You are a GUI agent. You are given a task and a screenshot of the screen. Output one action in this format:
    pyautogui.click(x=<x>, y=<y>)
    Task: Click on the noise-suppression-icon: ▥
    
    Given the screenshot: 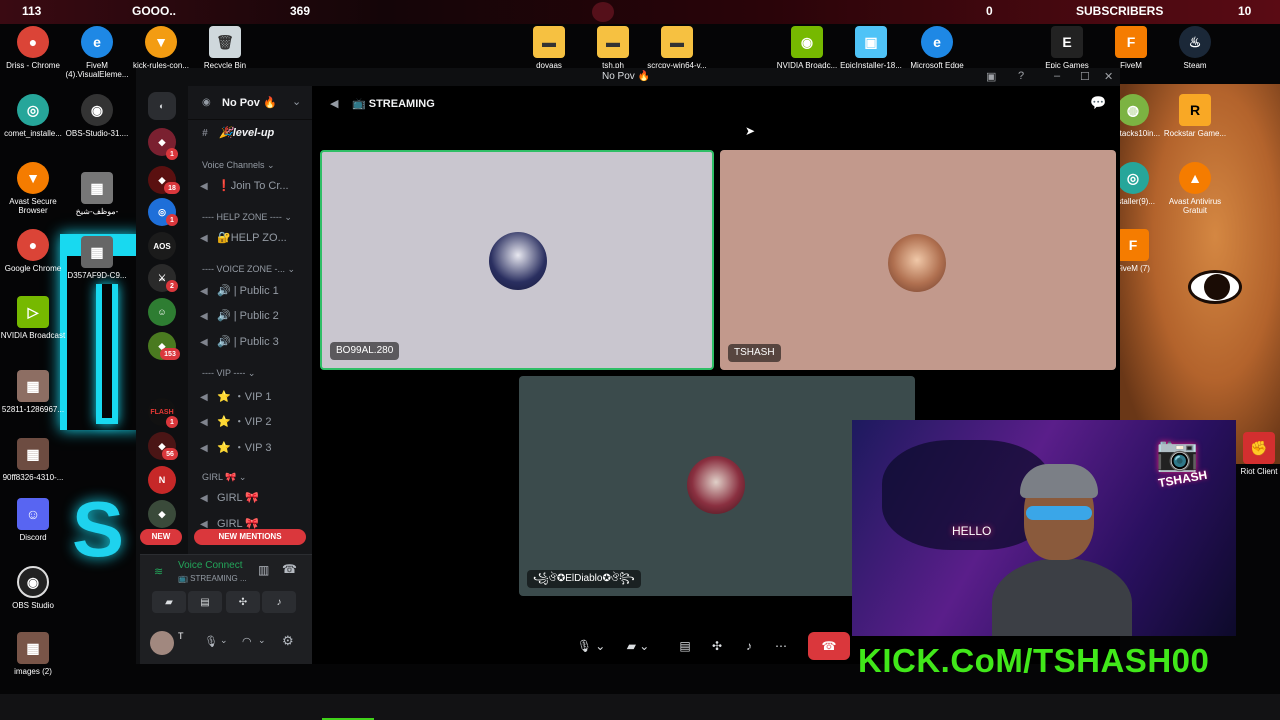 What is the action you would take?
    pyautogui.click(x=263, y=570)
    